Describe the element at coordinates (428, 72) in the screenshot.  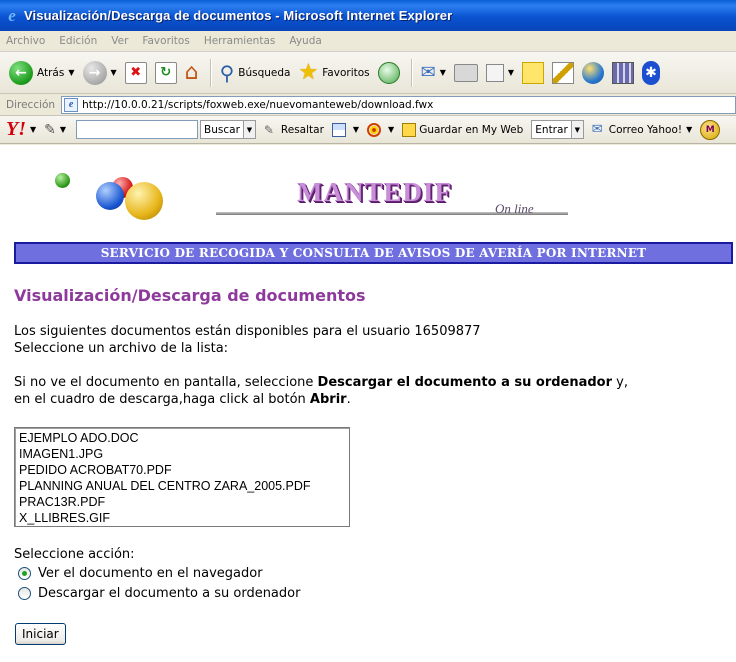
I see `mail-icon: ✉` at that location.